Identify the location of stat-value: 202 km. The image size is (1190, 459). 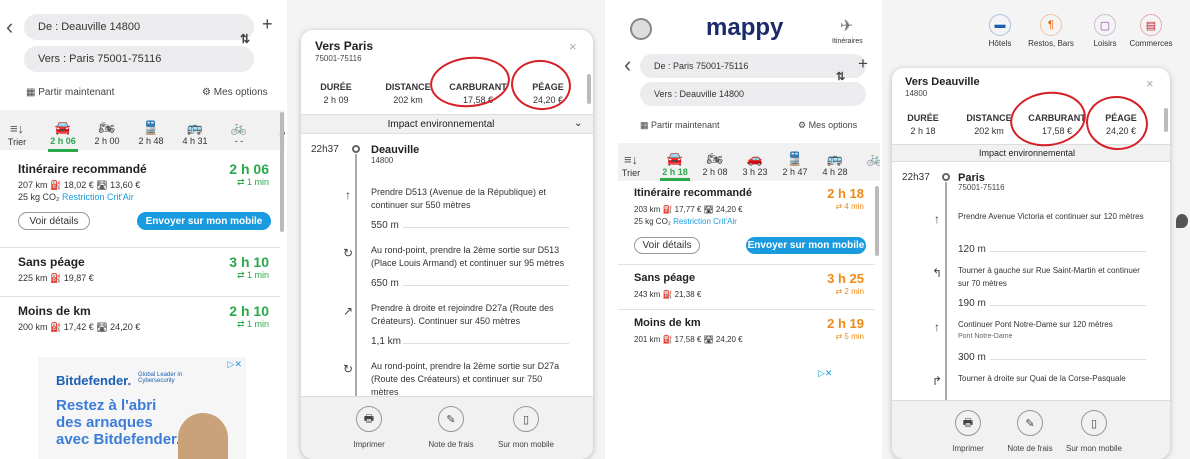
(408, 100).